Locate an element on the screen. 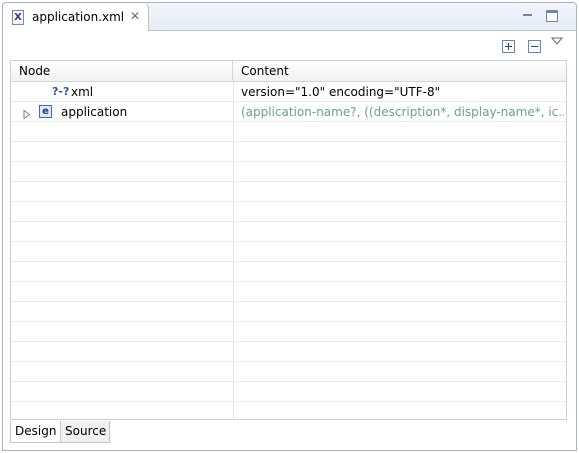  processing-instruction-icon: ?-? is located at coordinates (61, 91).